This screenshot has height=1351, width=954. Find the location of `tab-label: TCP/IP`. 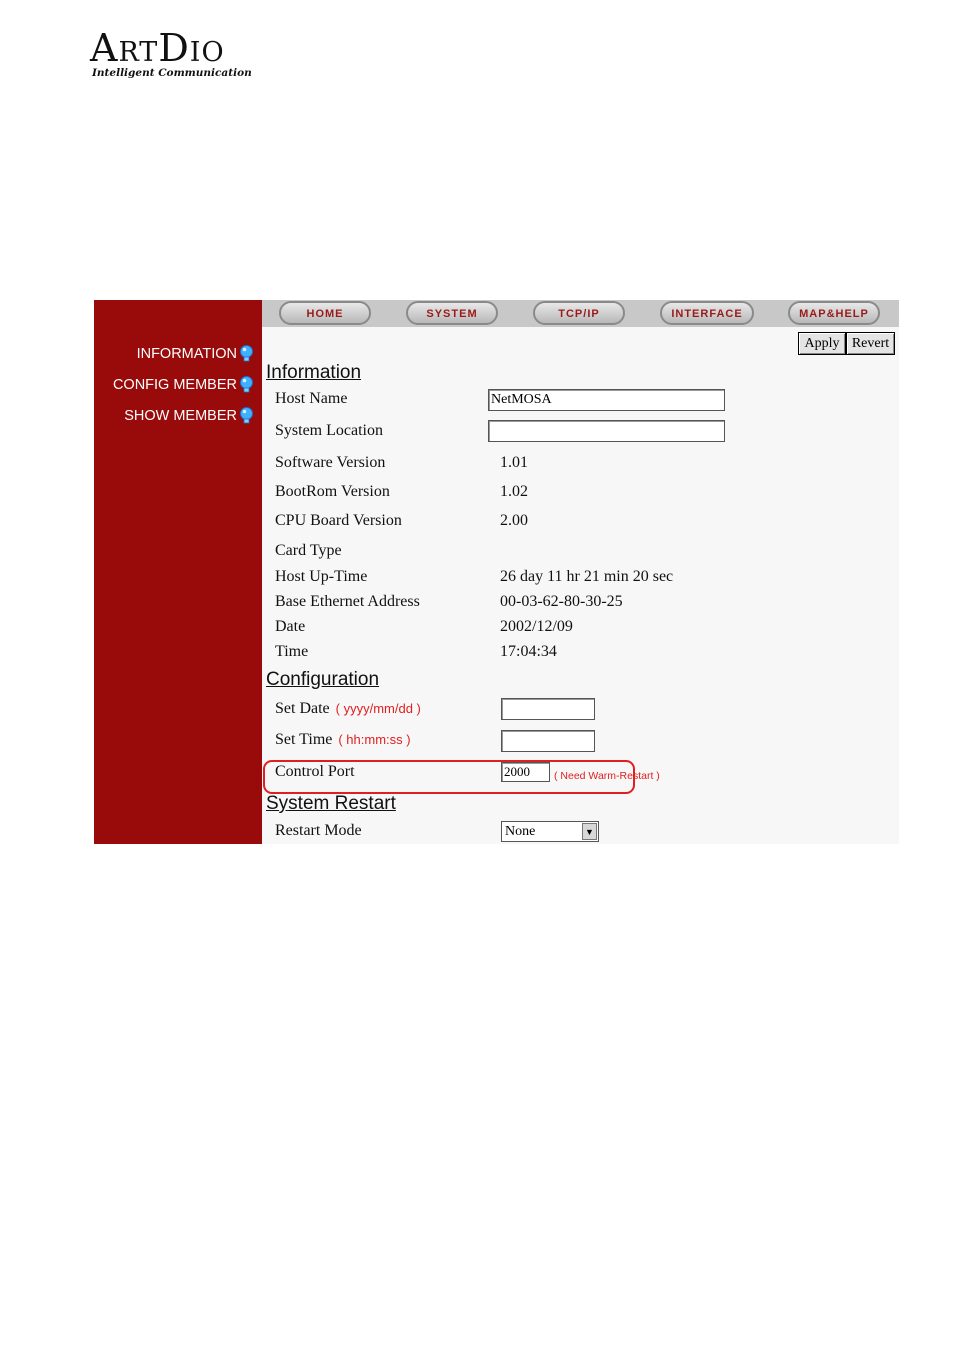

tab-label: TCP/IP is located at coordinates (579, 314).